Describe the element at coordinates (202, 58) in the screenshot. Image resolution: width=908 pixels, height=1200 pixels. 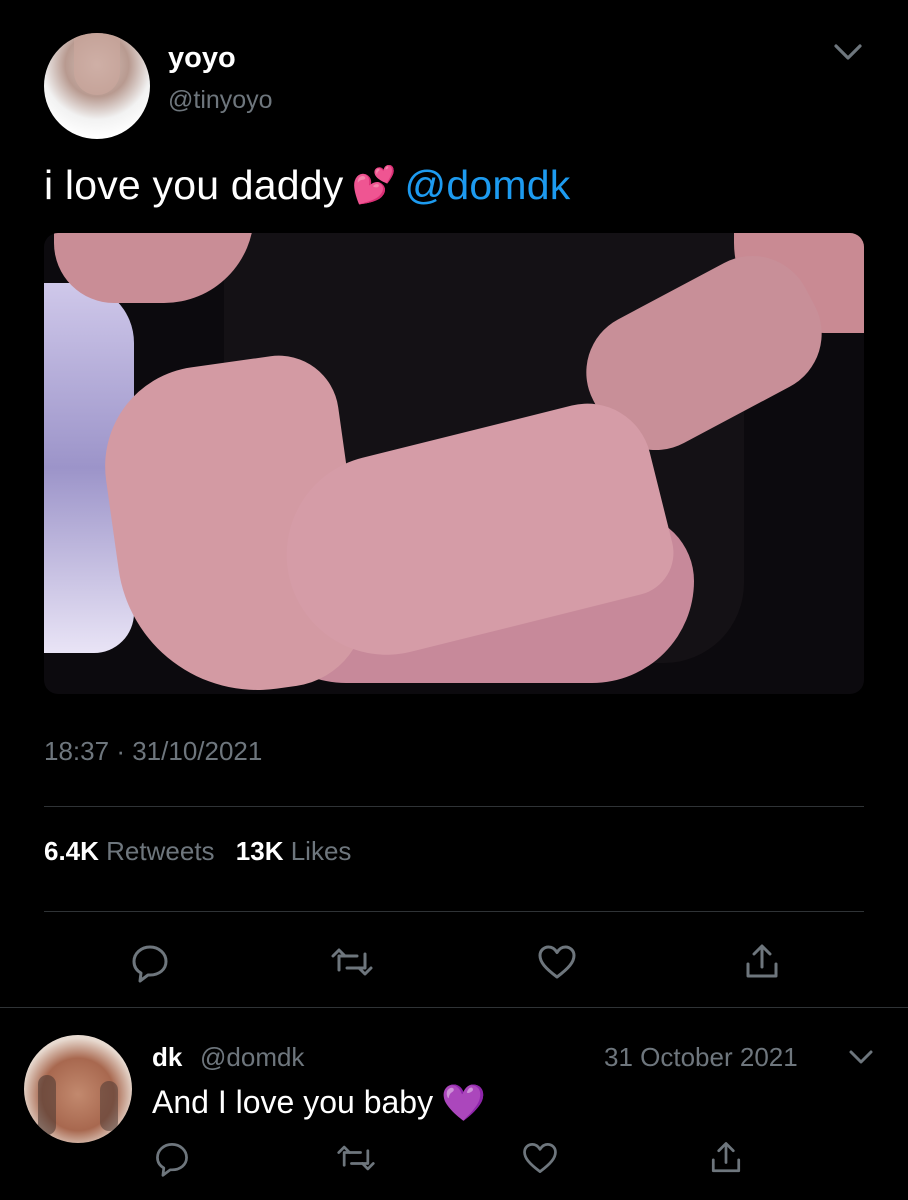
I see `author-display-name: yoyo` at that location.